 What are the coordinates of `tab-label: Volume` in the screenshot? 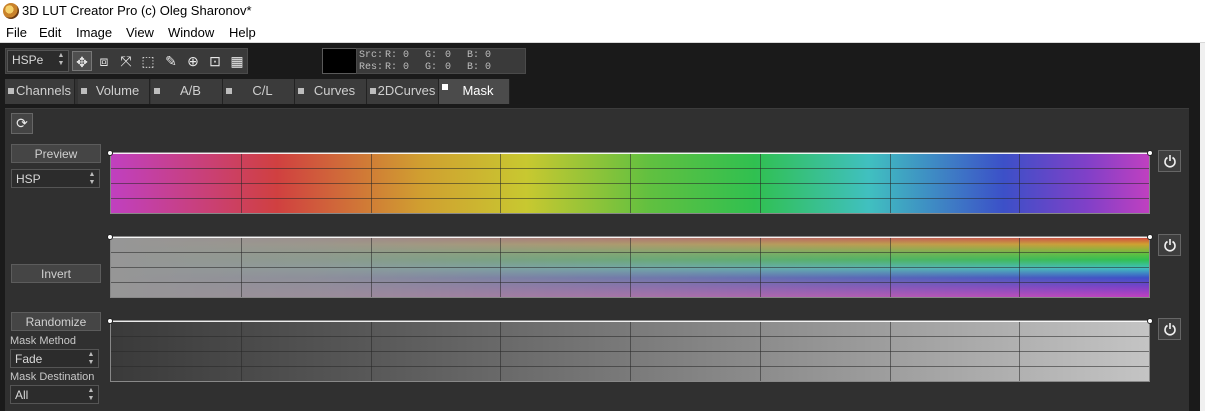 It's located at (117, 90).